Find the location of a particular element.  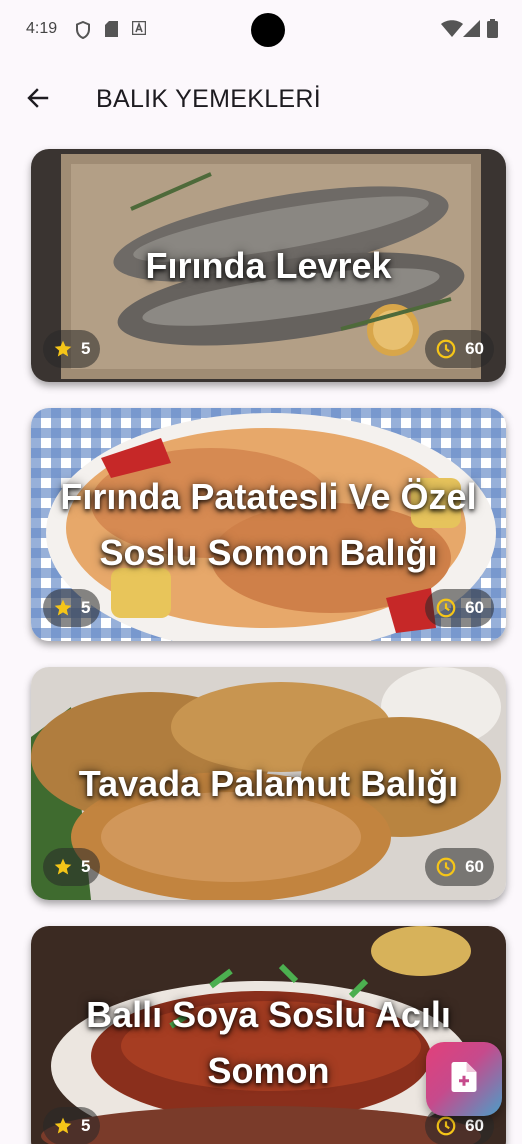

sd-card-icon is located at coordinates (111, 31).